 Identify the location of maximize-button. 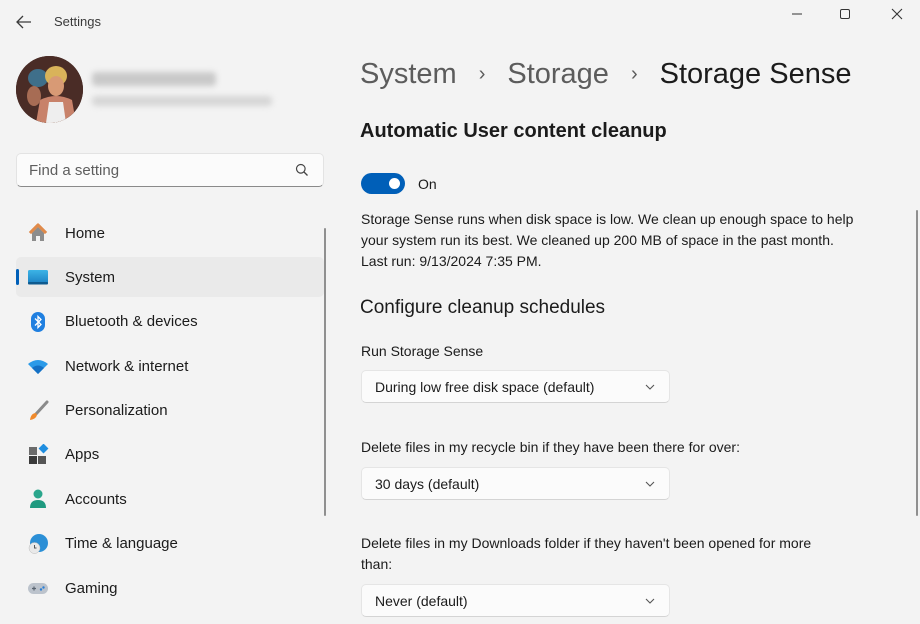
(845, 14).